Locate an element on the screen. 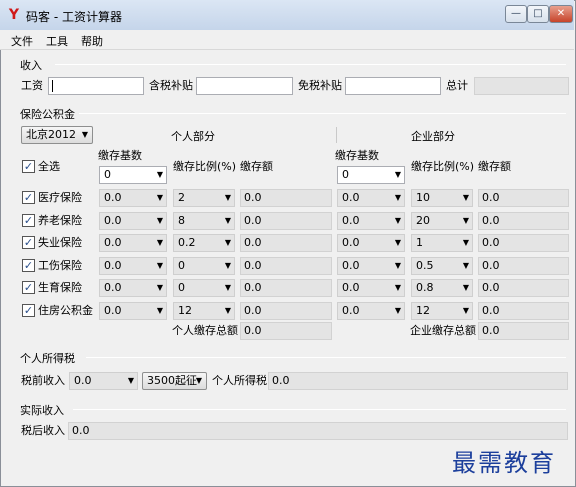  company-ratio-select-value: 1 is located at coordinates (419, 242).